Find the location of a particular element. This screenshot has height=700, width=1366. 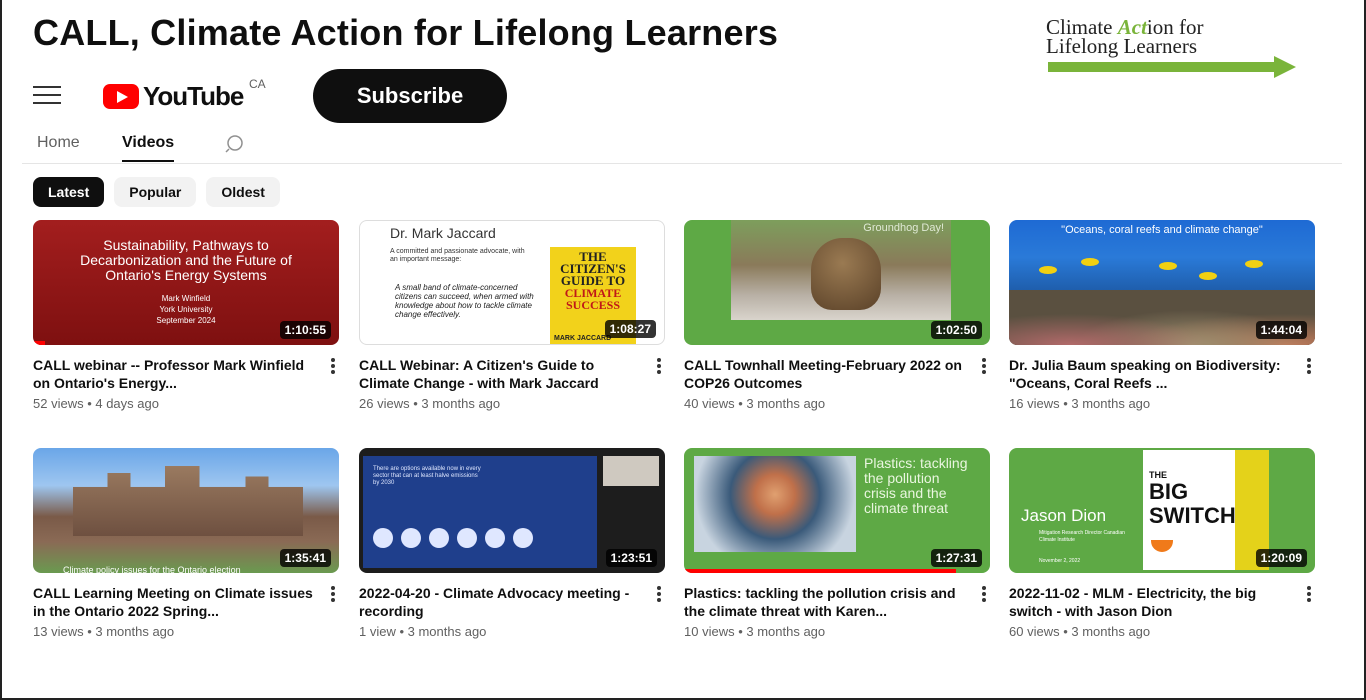

chip-latest: Latest is located at coordinates (69, 192).